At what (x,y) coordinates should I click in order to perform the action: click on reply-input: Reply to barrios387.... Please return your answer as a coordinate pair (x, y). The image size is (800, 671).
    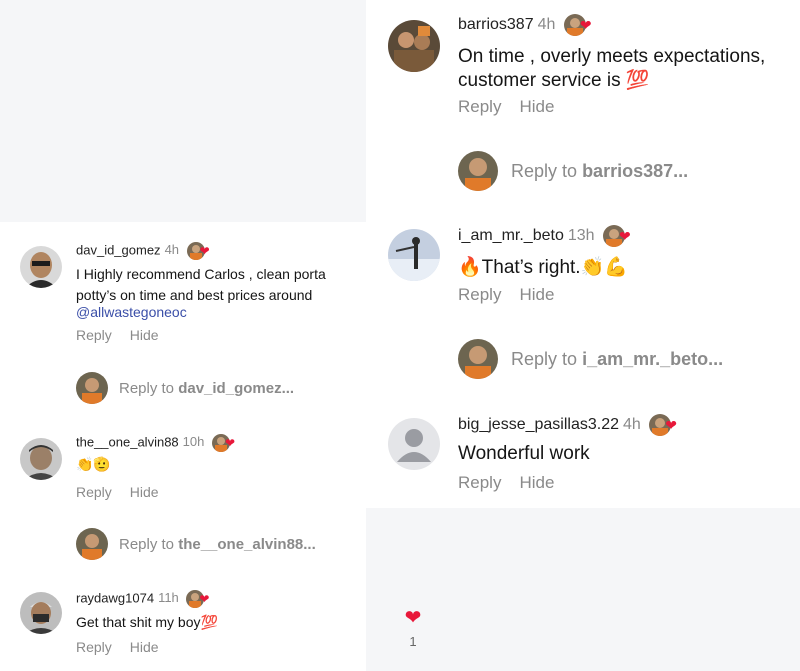
    Looking at the image, I should click on (629, 171).